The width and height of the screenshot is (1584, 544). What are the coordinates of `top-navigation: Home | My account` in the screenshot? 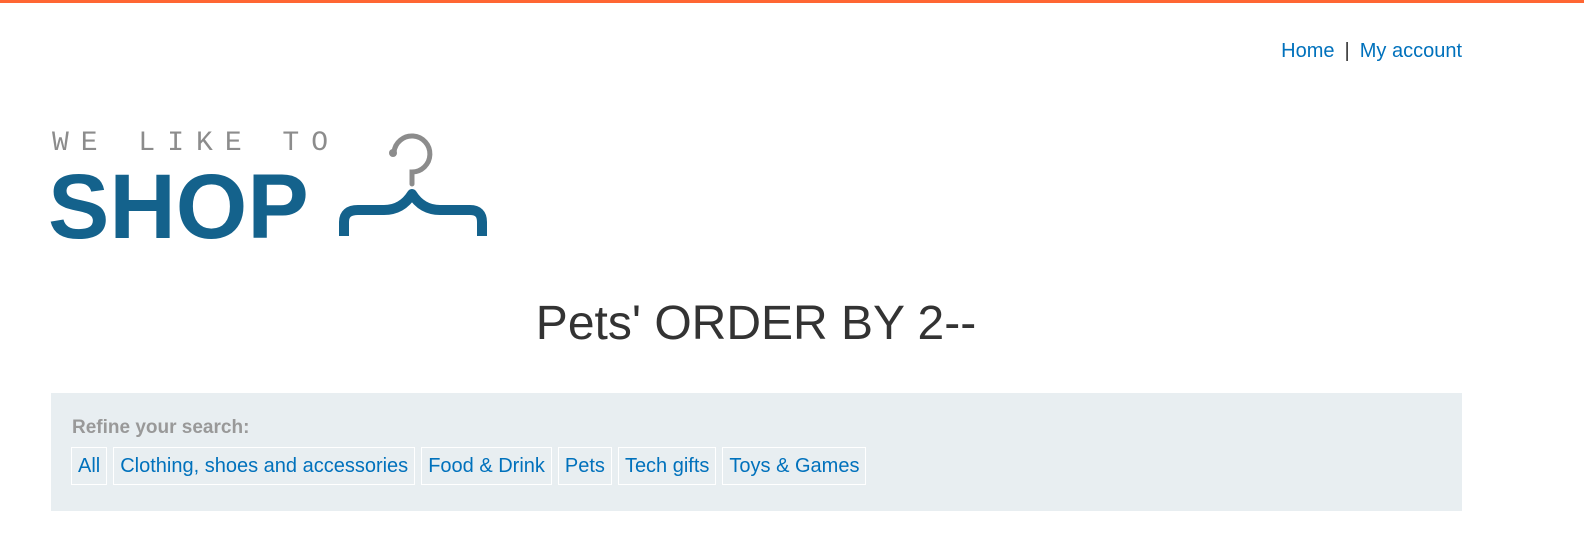 It's located at (1371, 51).